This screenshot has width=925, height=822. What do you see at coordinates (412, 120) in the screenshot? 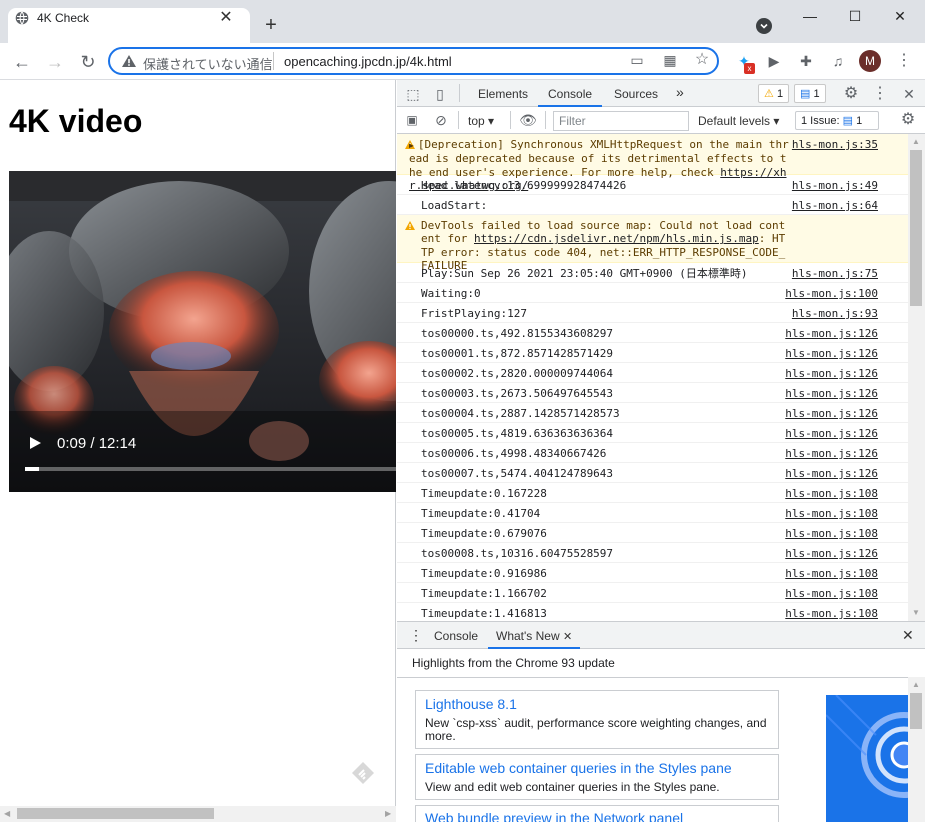
I see `sidebar-toggle-icon: ▣` at bounding box center [412, 120].